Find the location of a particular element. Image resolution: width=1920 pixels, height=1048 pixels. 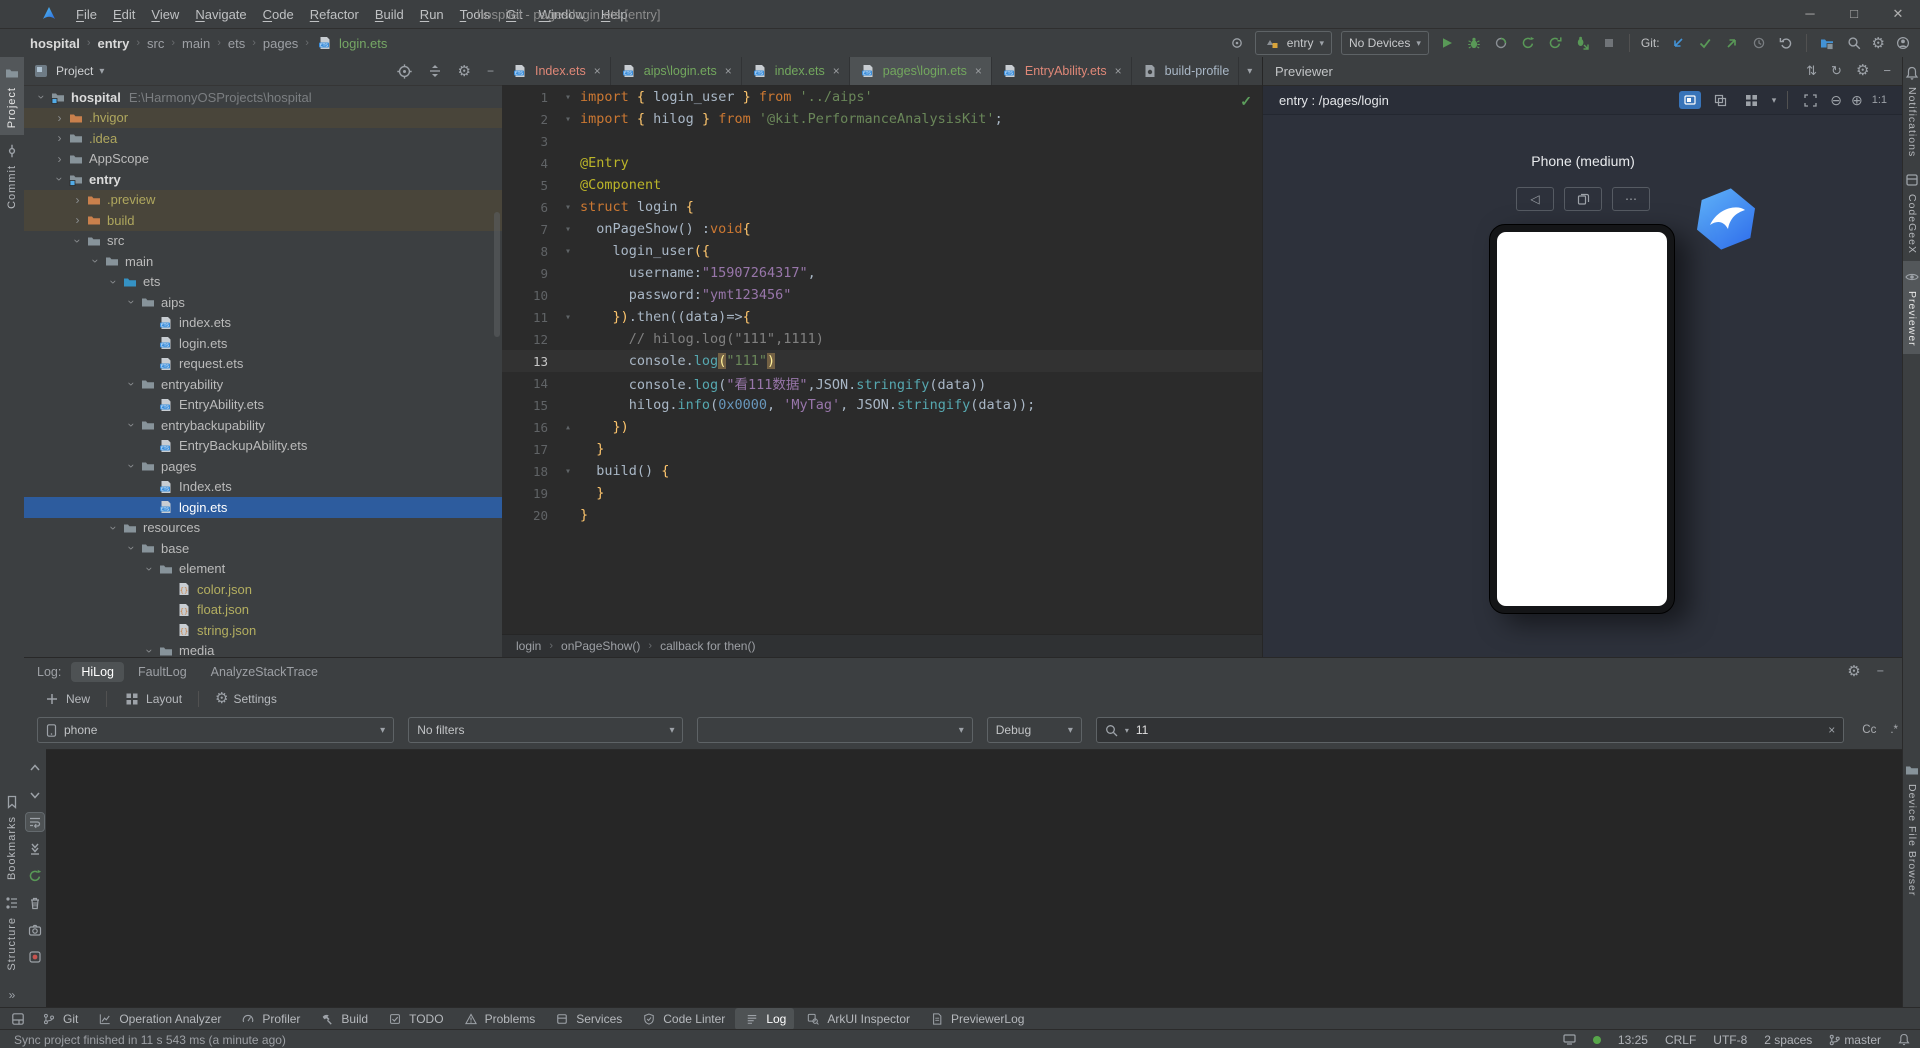

tree-item-ets: › ets is located at coordinates (263, 282).